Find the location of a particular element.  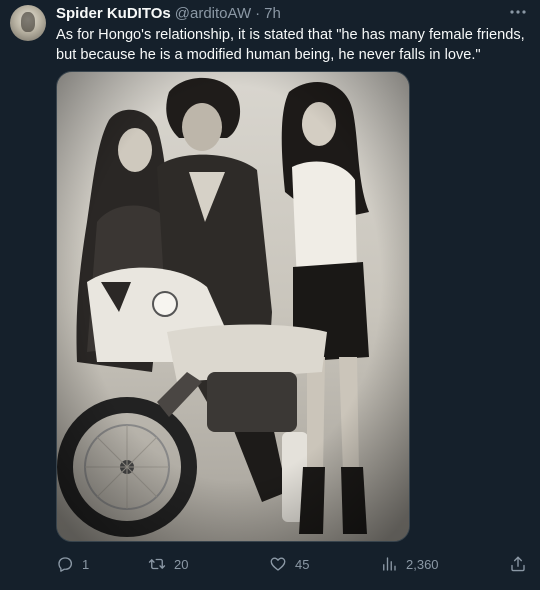

more-options-button is located at coordinates (518, 12).